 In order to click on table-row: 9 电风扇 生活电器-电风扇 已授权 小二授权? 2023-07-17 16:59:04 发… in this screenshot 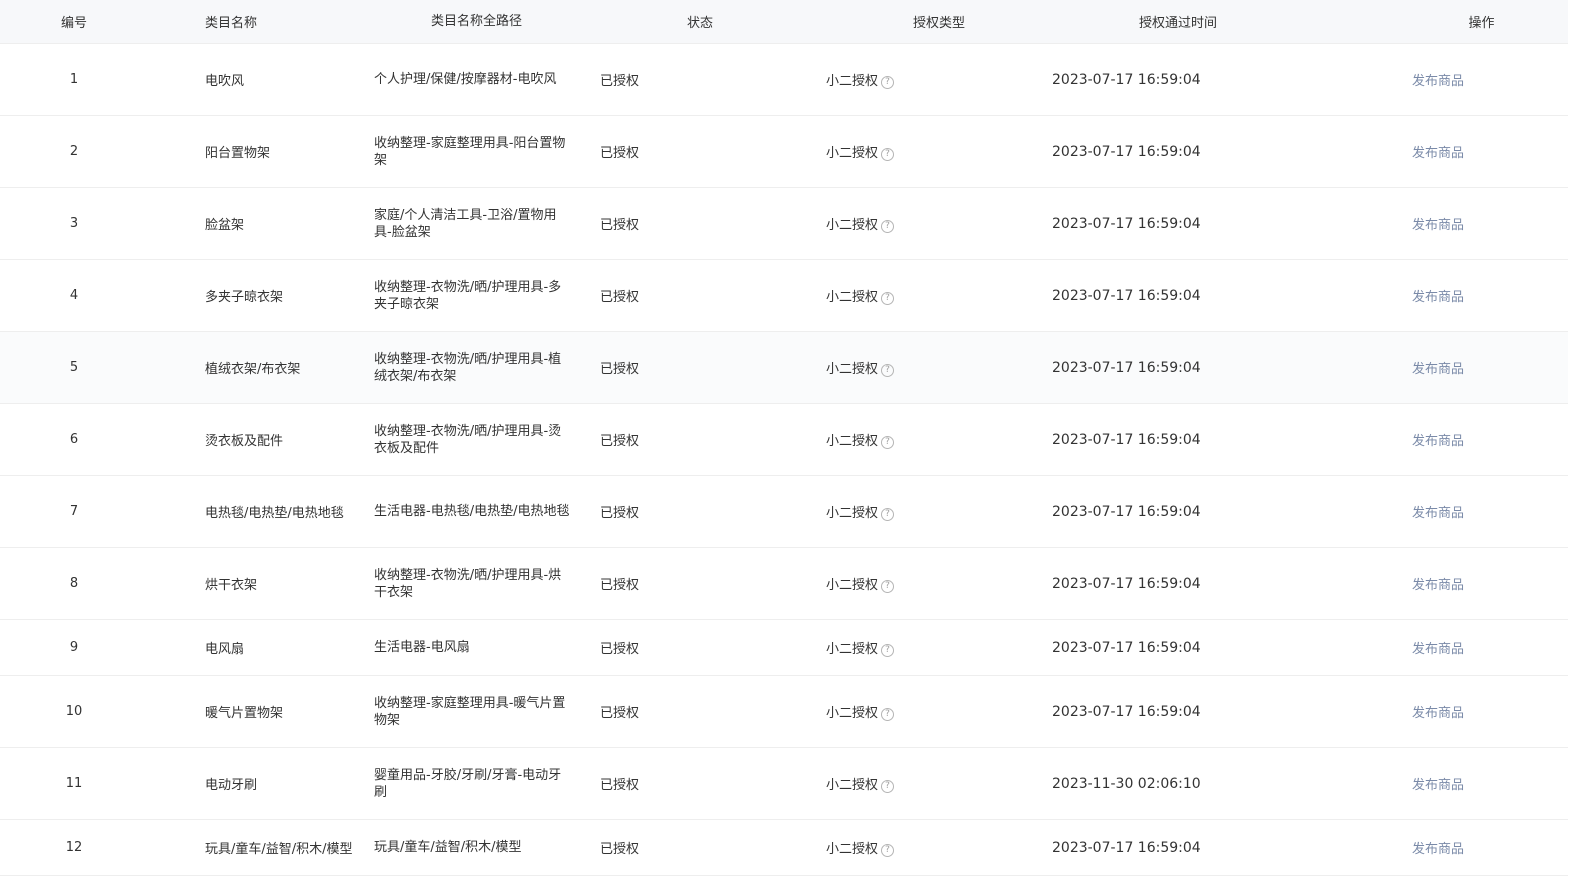, I will do `click(784, 648)`.